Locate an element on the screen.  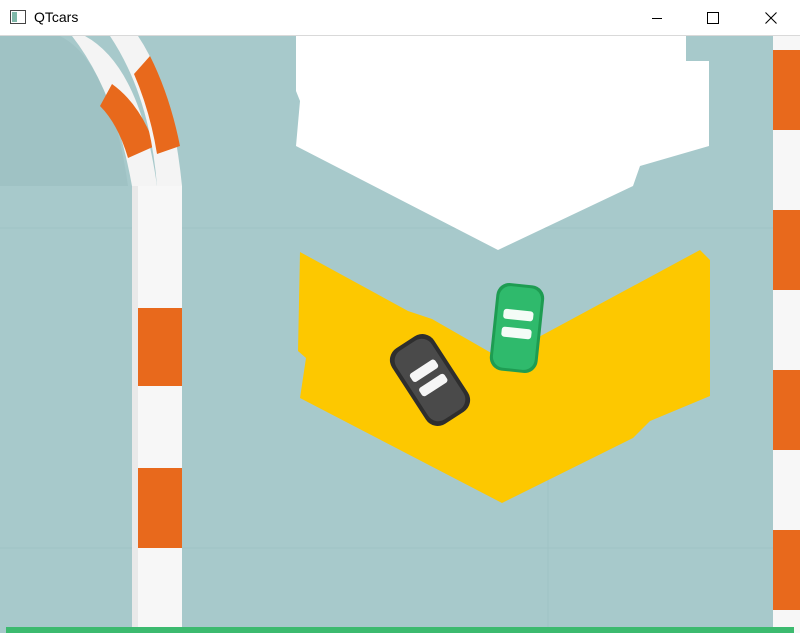
maximize-icon is located at coordinates (713, 17).